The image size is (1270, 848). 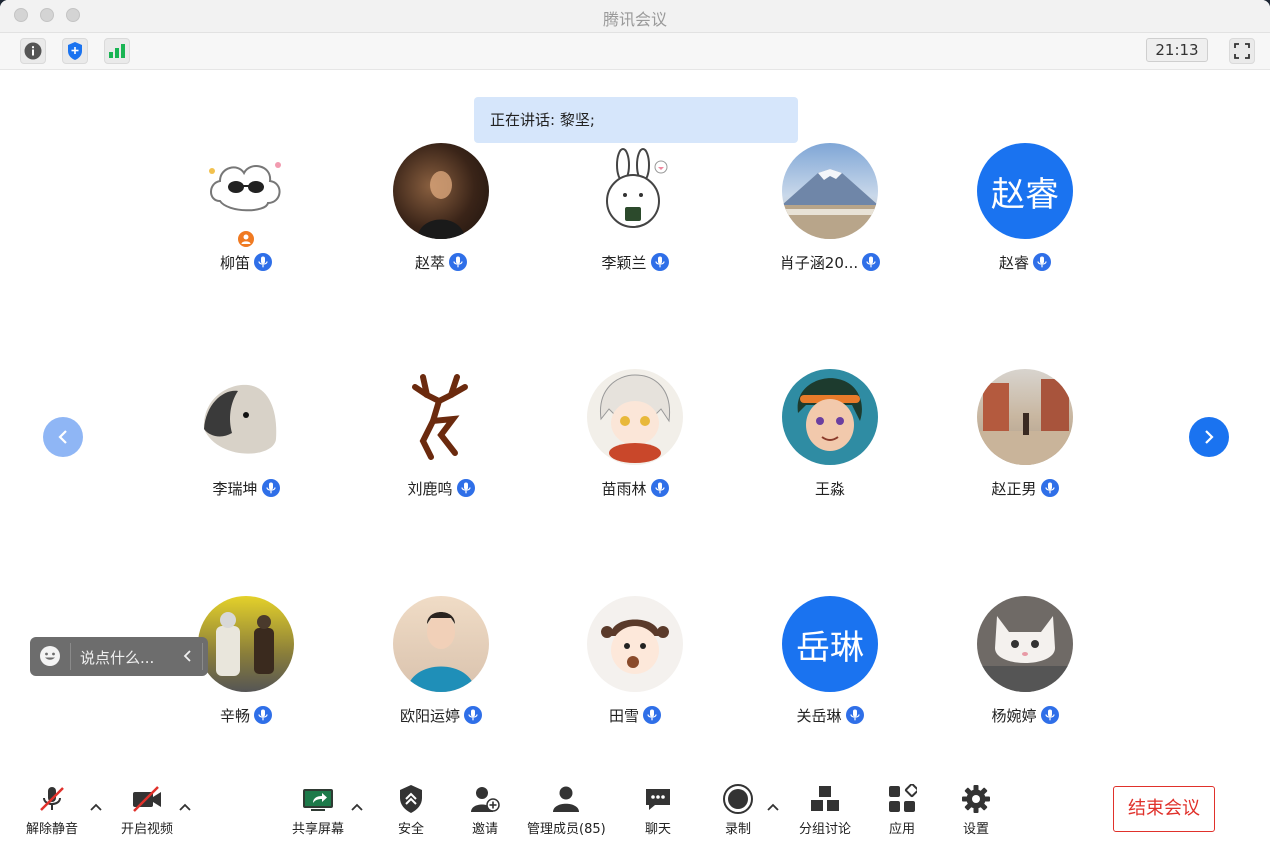 I want to click on gear-icon, so click(x=976, y=799).